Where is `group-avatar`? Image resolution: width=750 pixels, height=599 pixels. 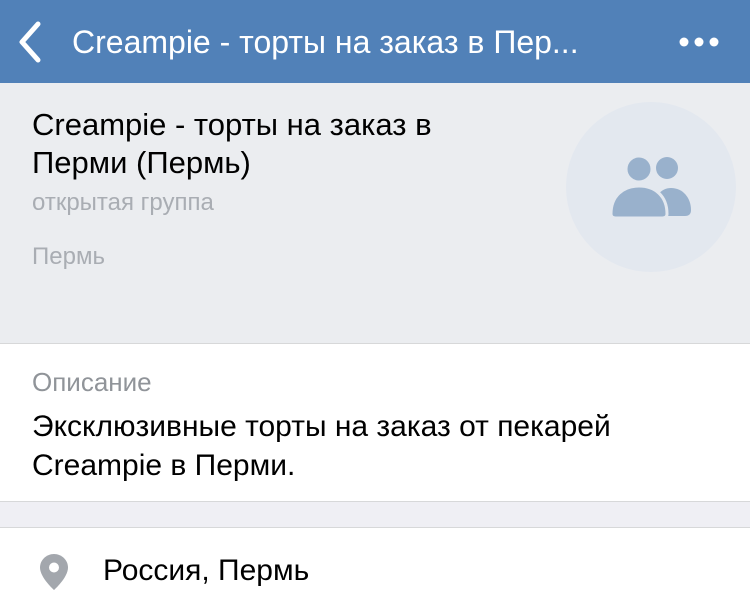 group-avatar is located at coordinates (651, 187).